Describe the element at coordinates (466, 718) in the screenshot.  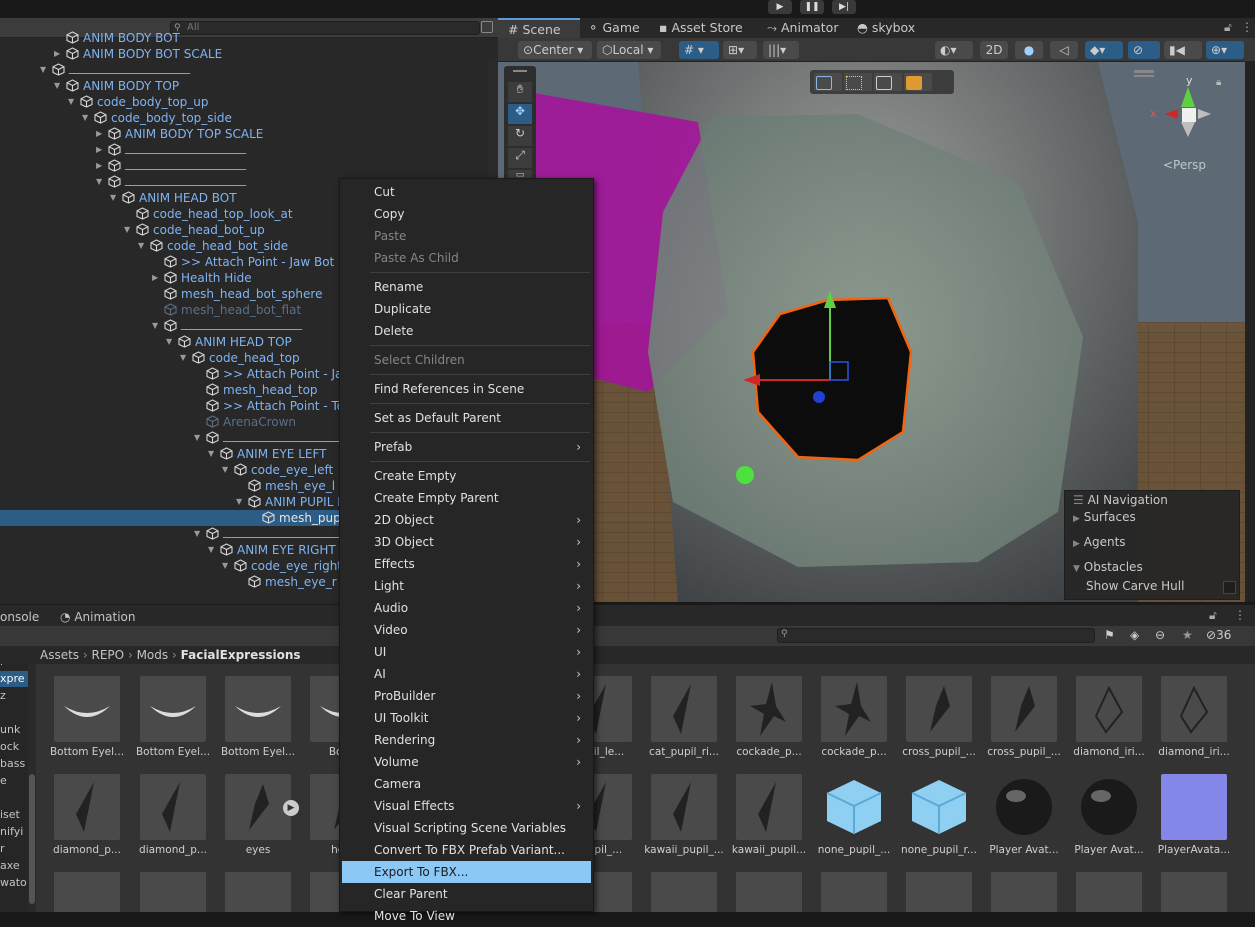
I see `menu-item-ui-toolkit: UI Toolkit ›` at that location.